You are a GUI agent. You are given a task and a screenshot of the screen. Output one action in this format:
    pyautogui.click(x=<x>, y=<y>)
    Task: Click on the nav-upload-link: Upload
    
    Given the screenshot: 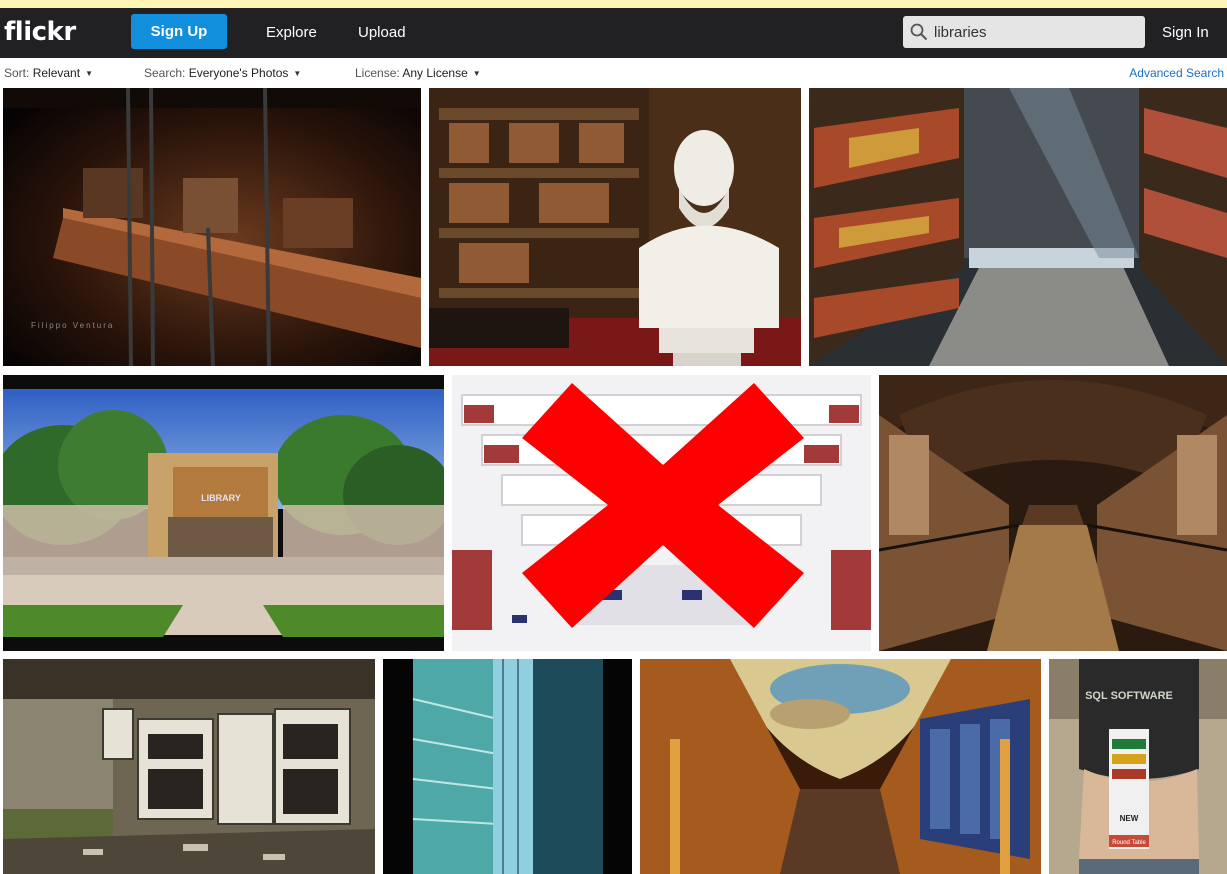 What is the action you would take?
    pyautogui.click(x=382, y=32)
    